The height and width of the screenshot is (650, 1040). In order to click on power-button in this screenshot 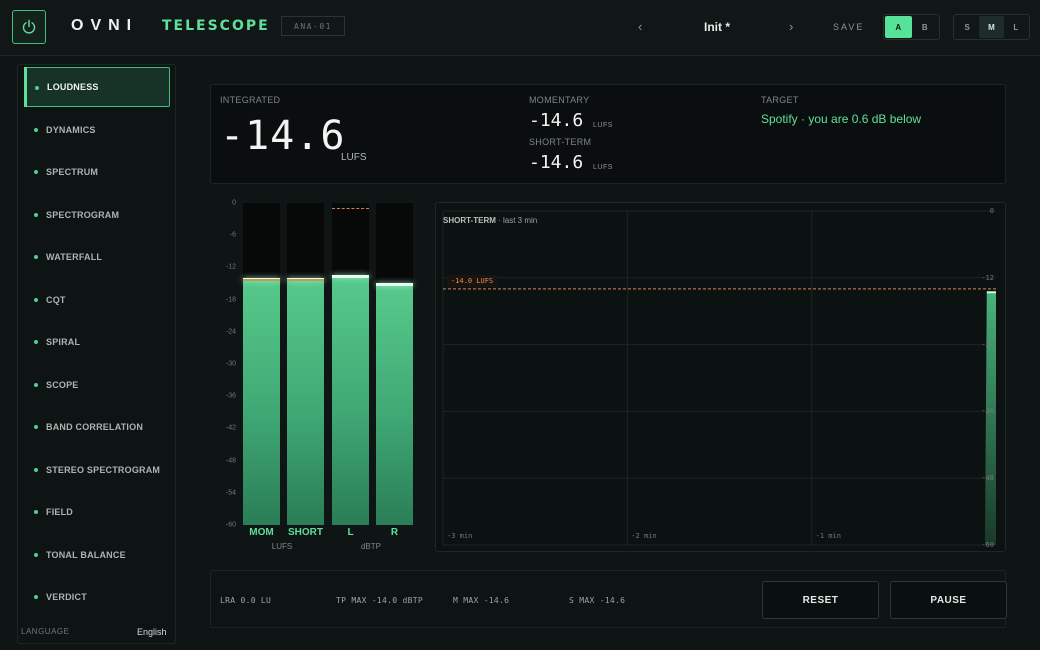, I will do `click(29, 27)`.